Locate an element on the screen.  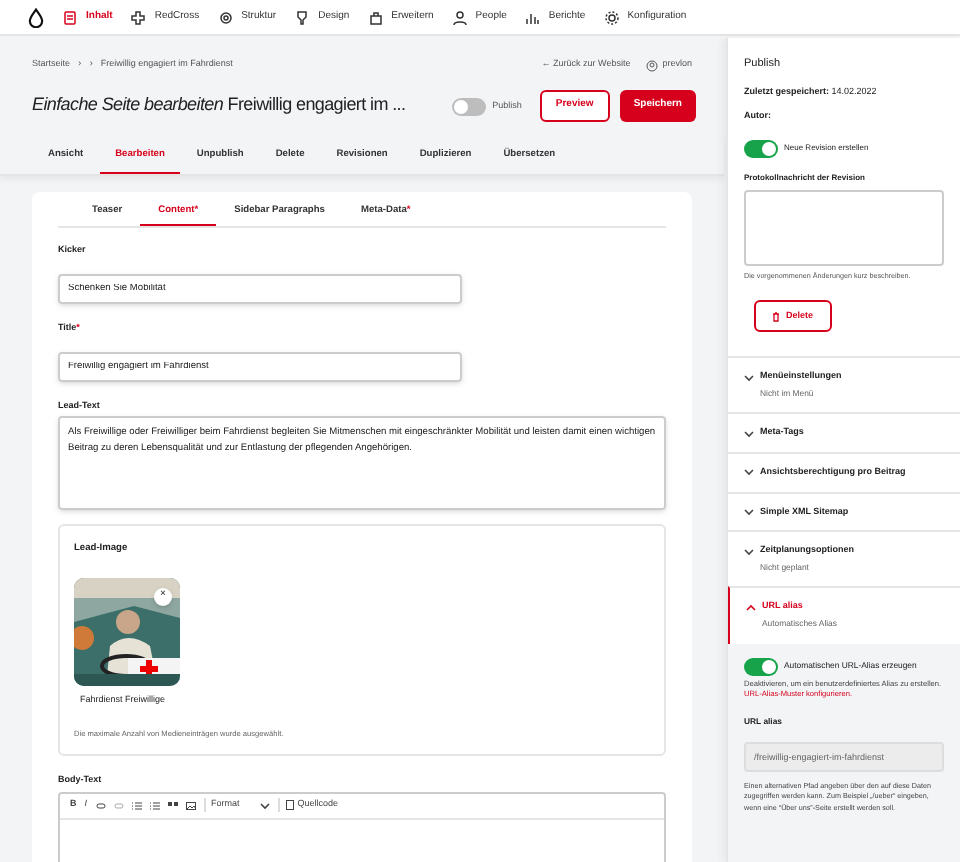
settings-icon is located at coordinates (611, 17).